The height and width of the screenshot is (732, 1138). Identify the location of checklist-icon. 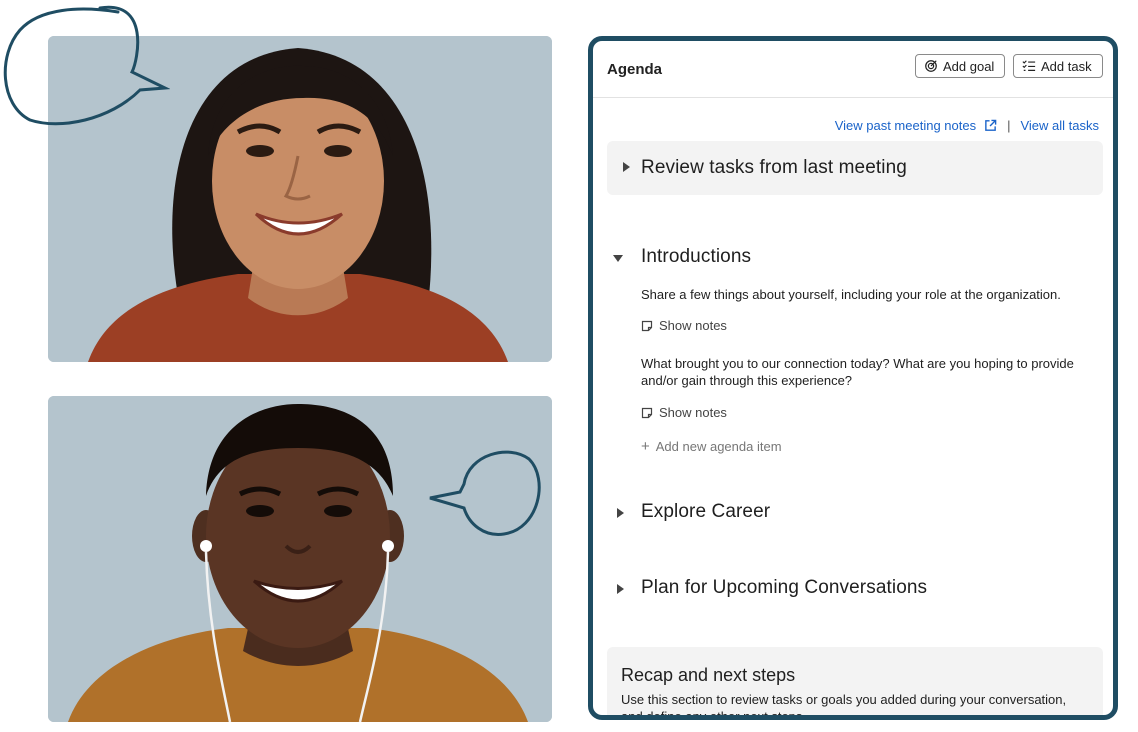
(1029, 65).